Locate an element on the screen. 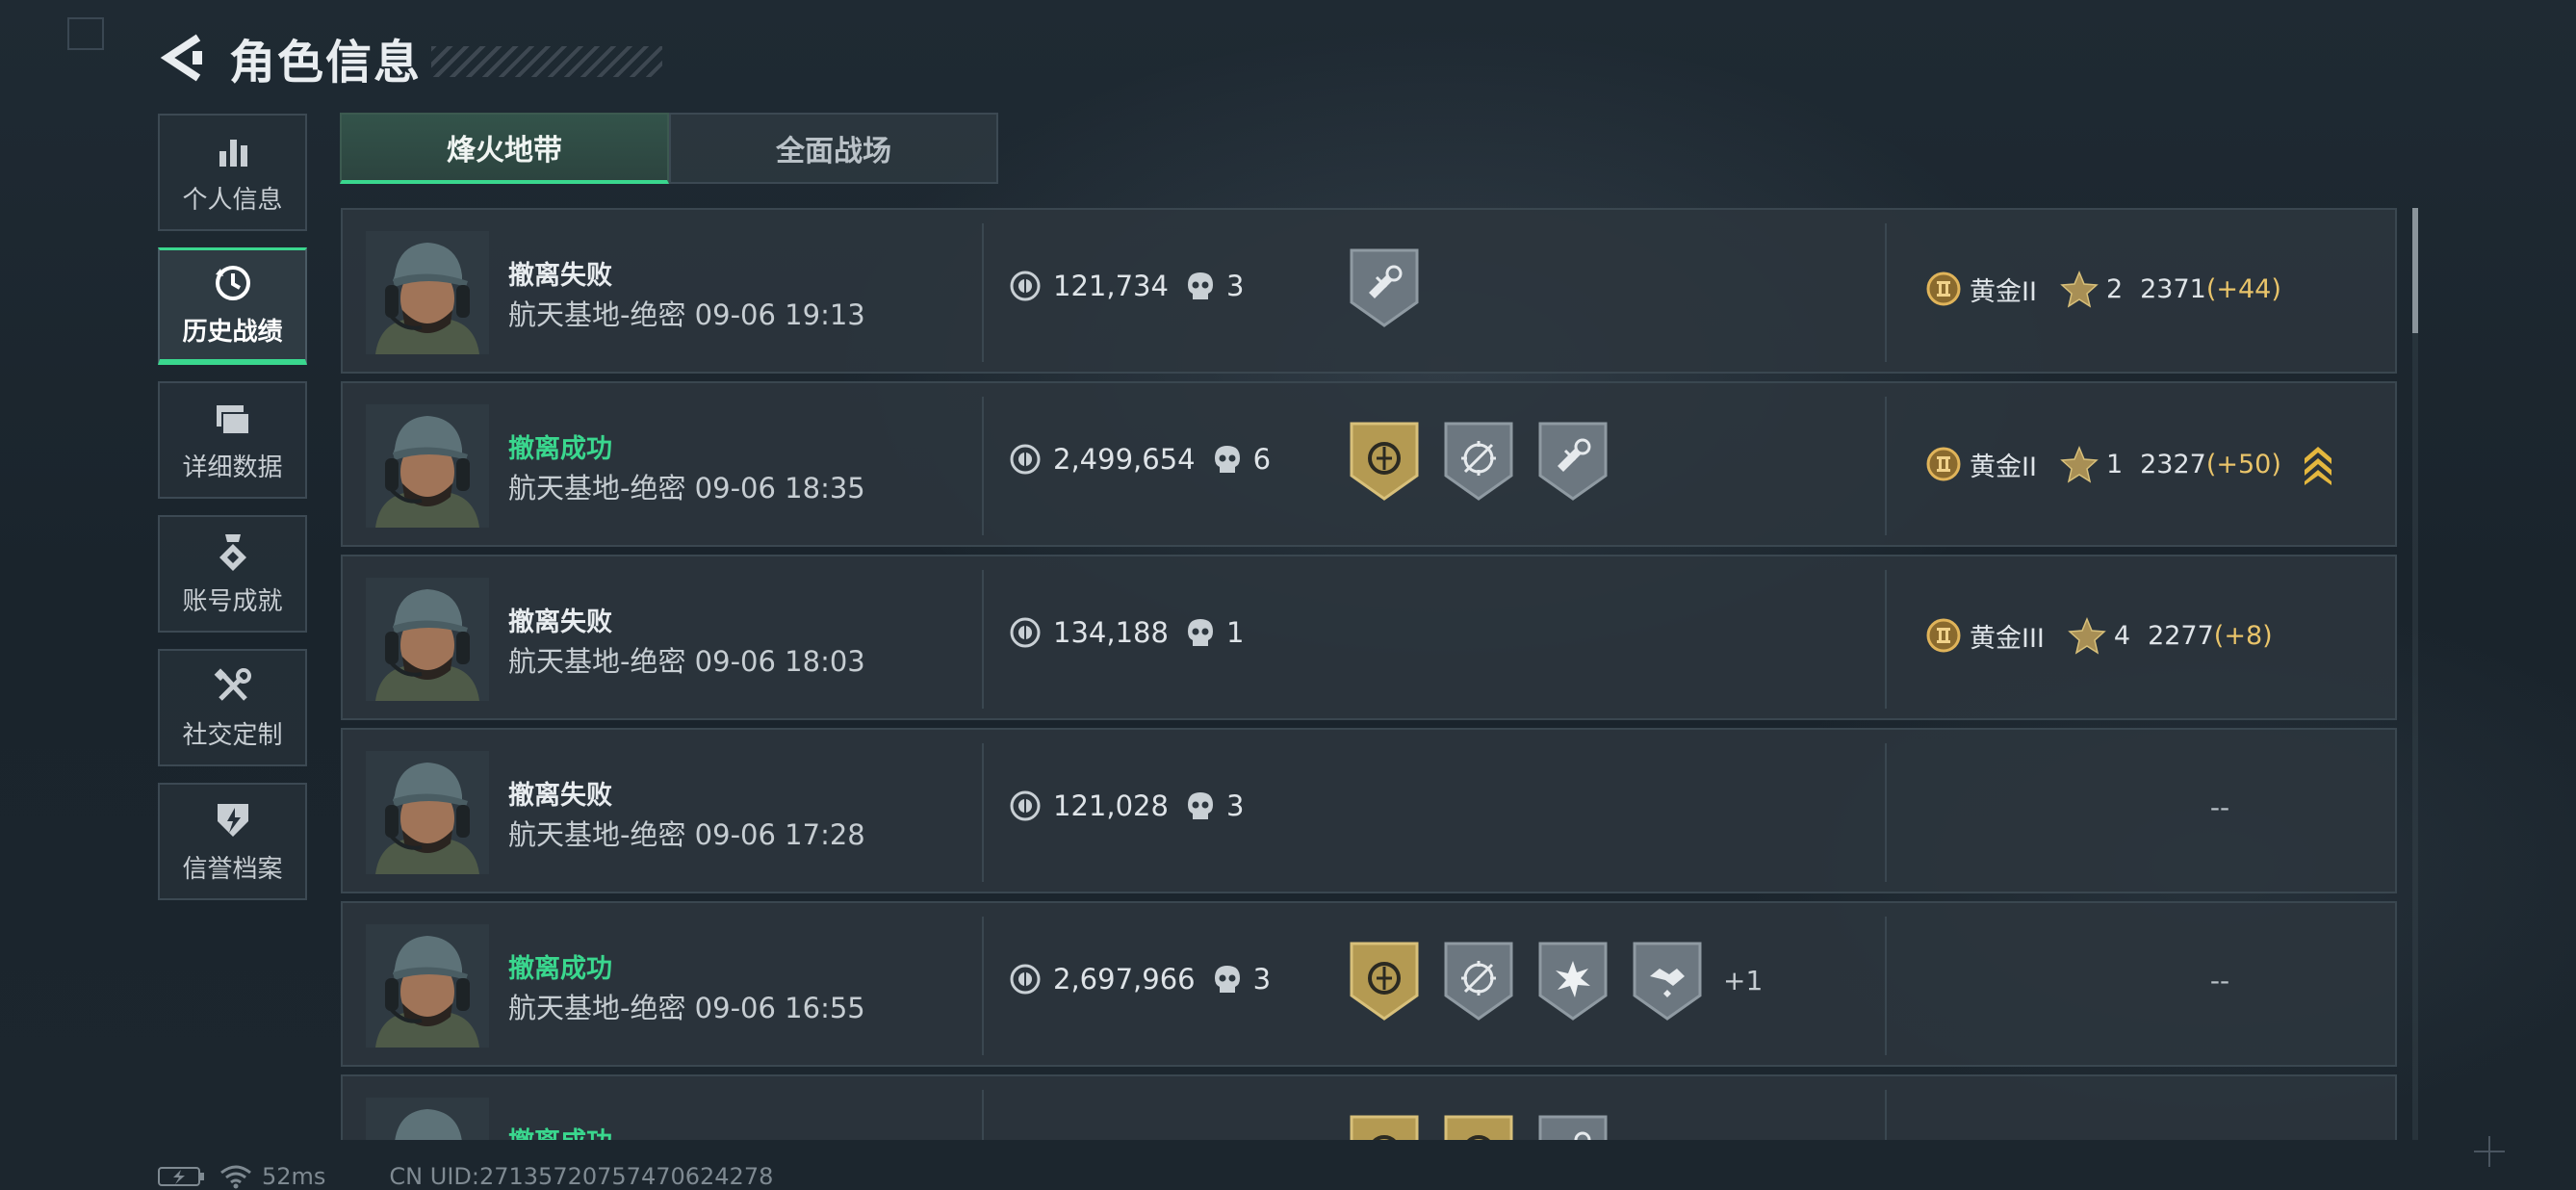 This screenshot has height=1190, width=2576. sidebar-item-1: 历史战绩 is located at coordinates (232, 306).